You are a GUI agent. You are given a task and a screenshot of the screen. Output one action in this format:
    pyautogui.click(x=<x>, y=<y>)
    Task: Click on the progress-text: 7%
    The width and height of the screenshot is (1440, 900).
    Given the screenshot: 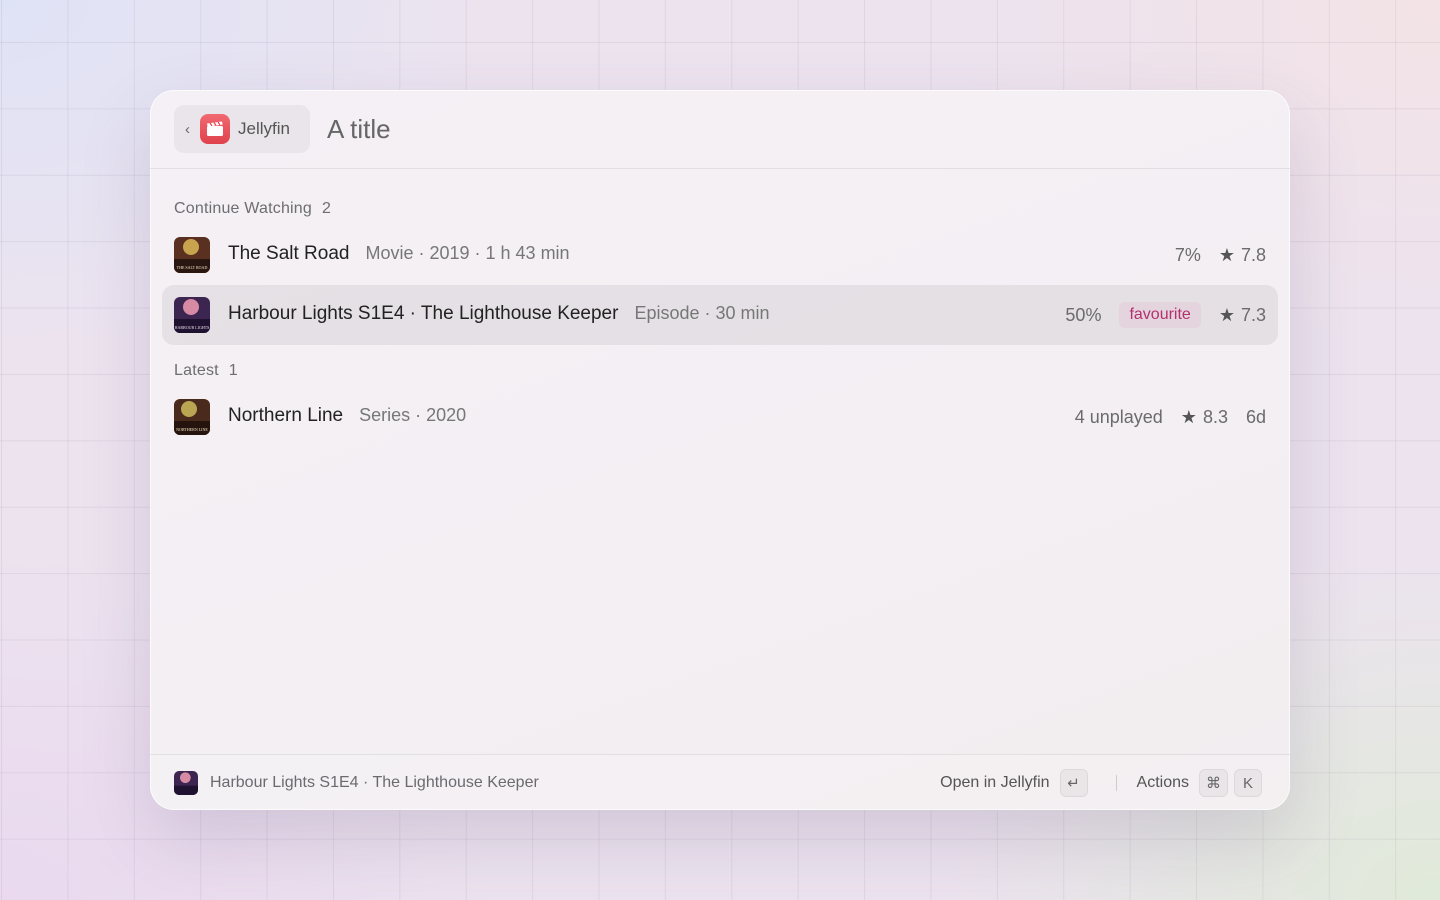 What is the action you would take?
    pyautogui.click(x=1187, y=254)
    